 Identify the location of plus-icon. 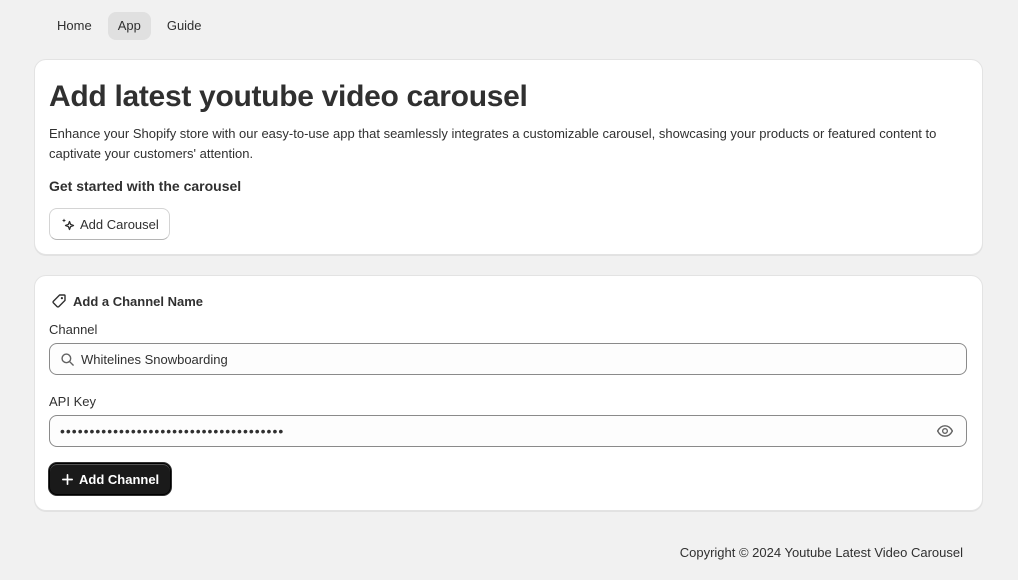
(67, 479).